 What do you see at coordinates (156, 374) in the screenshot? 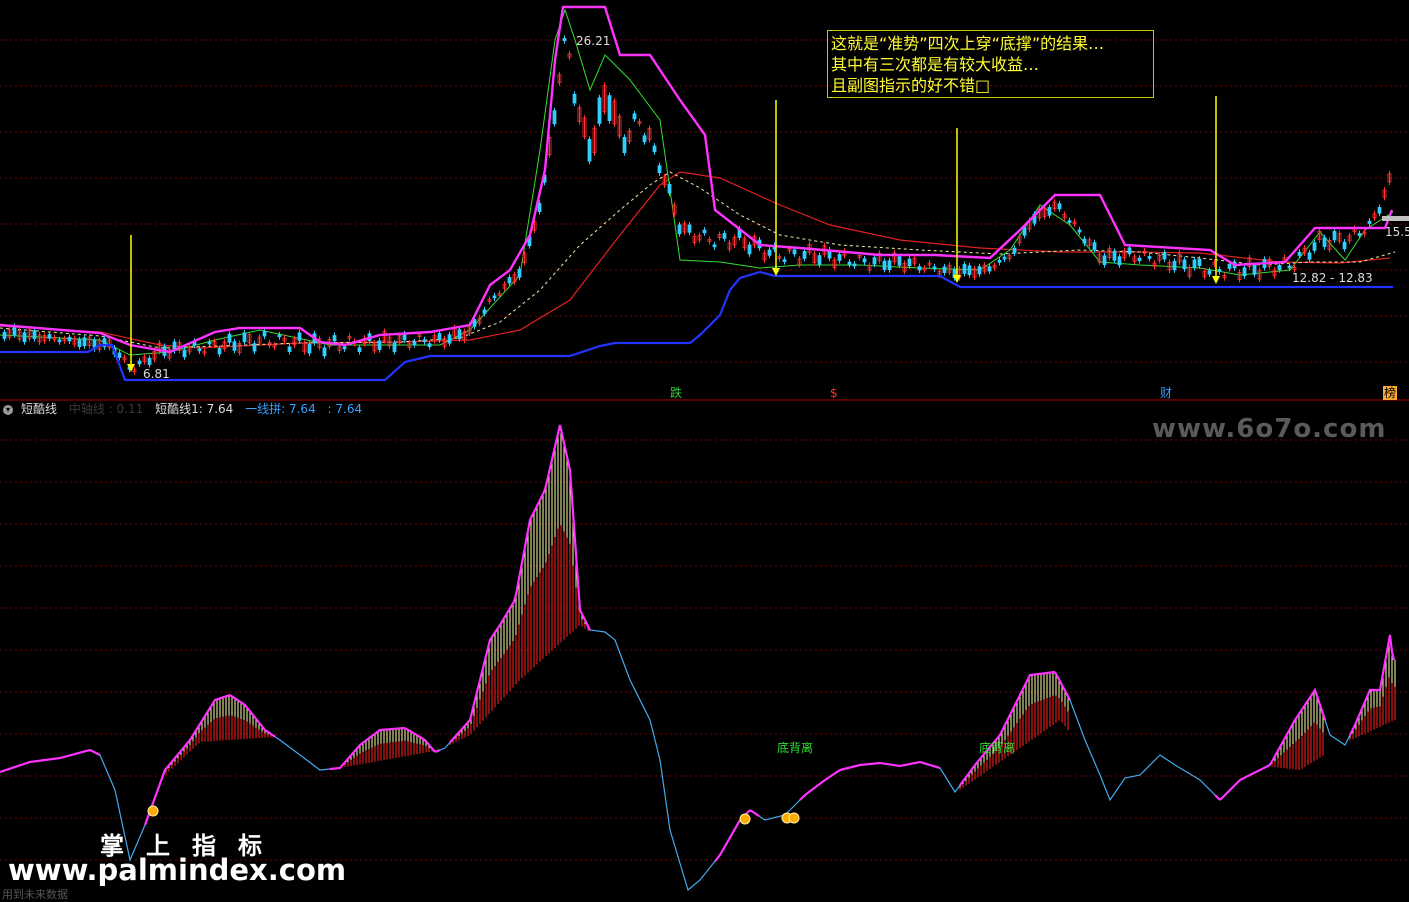
I see `price-low-label: 6.81` at bounding box center [156, 374].